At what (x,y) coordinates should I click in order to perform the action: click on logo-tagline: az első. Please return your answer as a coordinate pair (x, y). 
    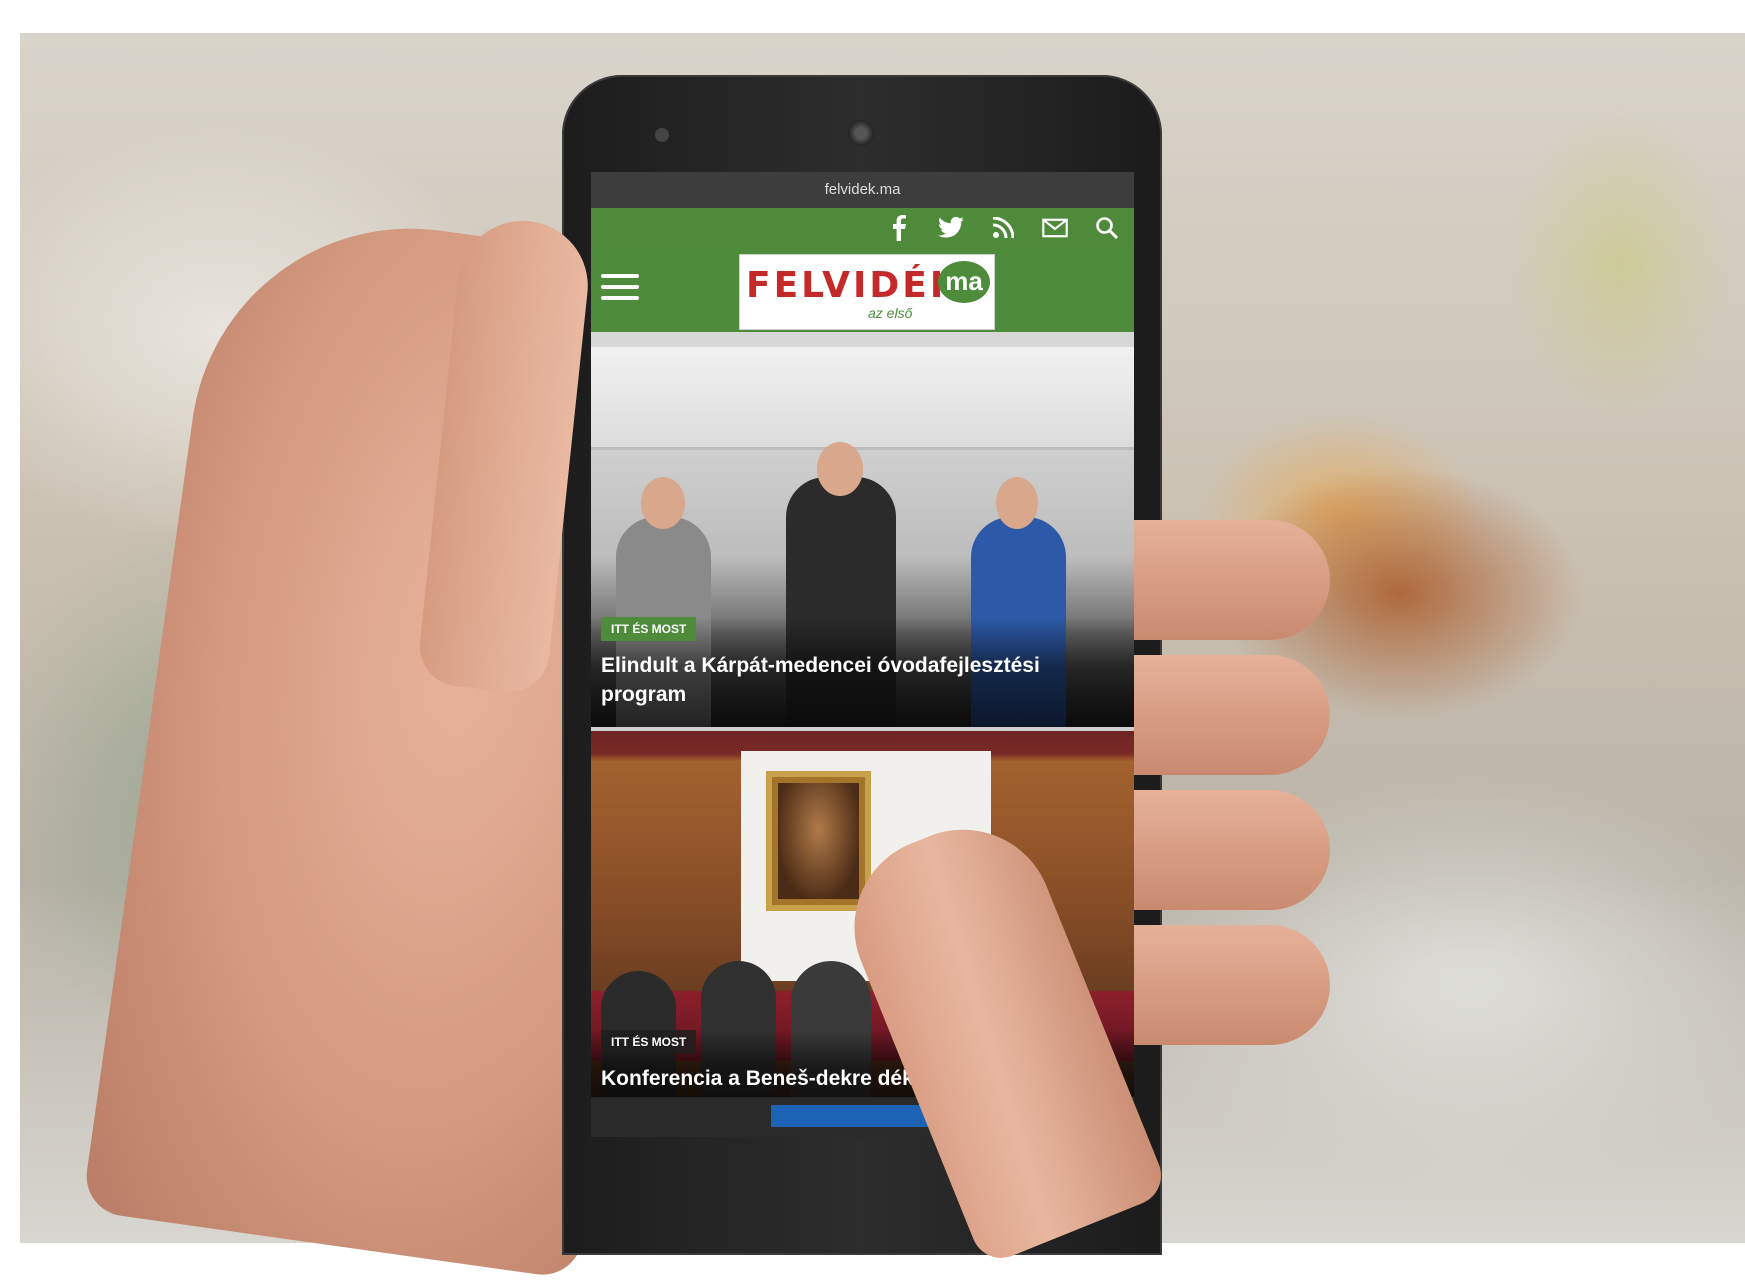
    Looking at the image, I should click on (890, 313).